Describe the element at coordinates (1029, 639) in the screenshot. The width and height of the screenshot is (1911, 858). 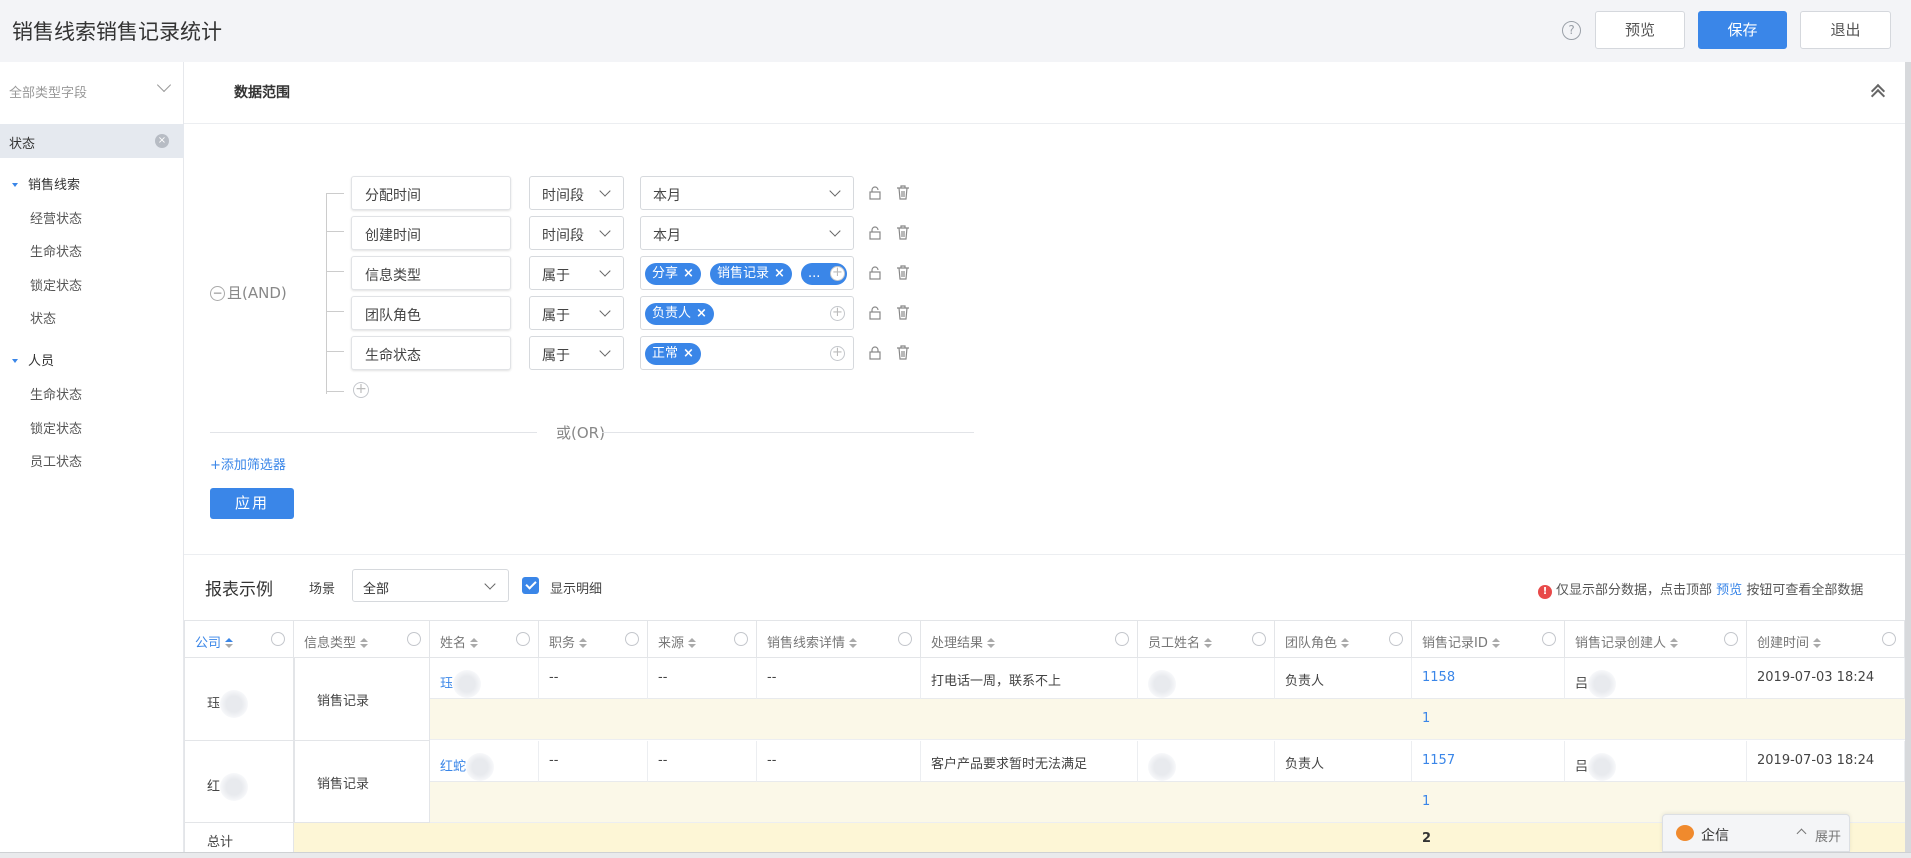
I see `column-header: 处理结果` at that location.